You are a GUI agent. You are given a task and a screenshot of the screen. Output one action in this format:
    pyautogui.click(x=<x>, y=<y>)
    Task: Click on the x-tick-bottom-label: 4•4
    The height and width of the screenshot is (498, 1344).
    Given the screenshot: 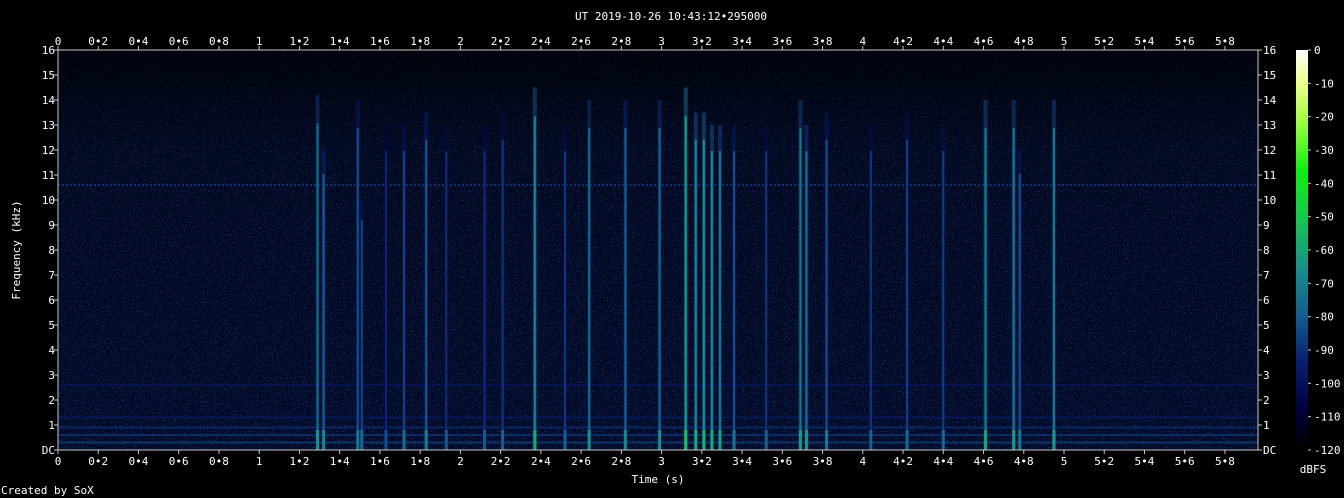 What is the action you would take?
    pyautogui.click(x=943, y=461)
    